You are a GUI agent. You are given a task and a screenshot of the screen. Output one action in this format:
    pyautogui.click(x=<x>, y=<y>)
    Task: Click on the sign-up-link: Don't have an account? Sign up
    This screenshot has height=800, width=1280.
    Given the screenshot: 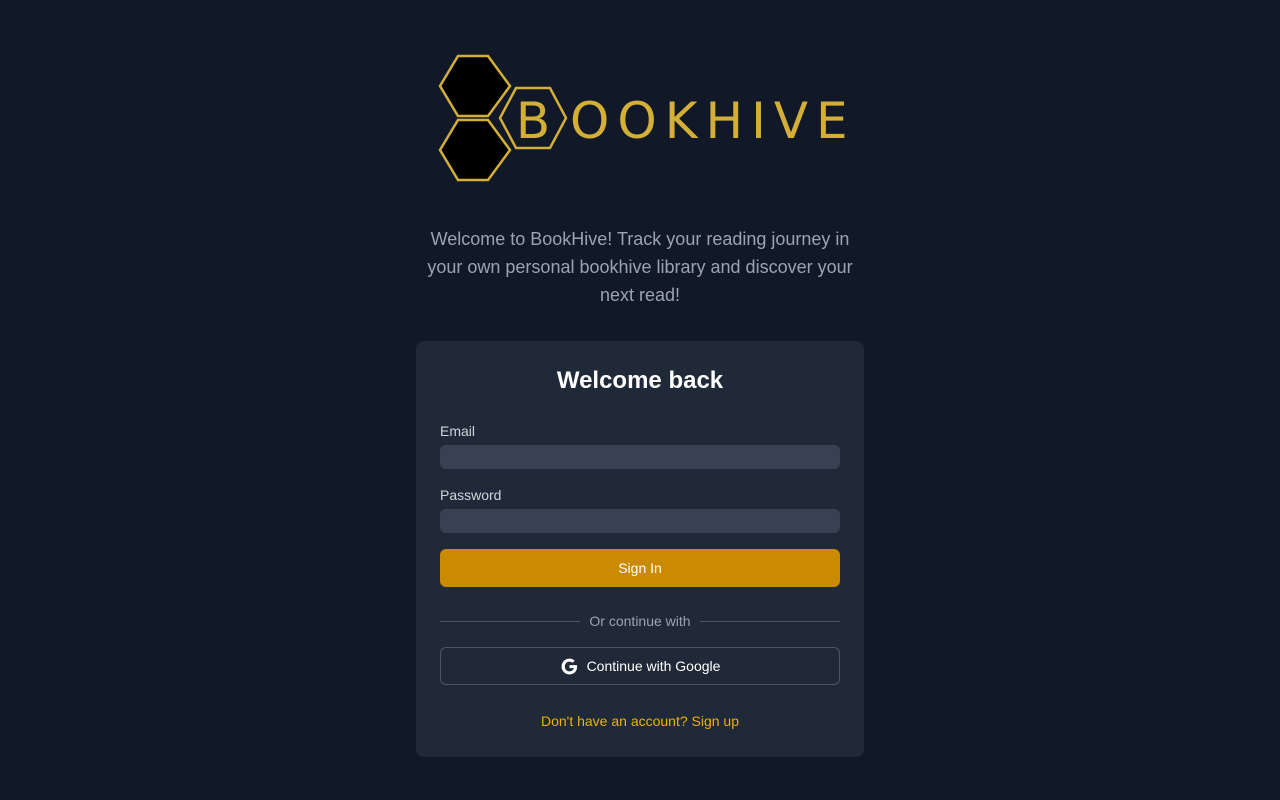 What is the action you would take?
    pyautogui.click(x=640, y=721)
    